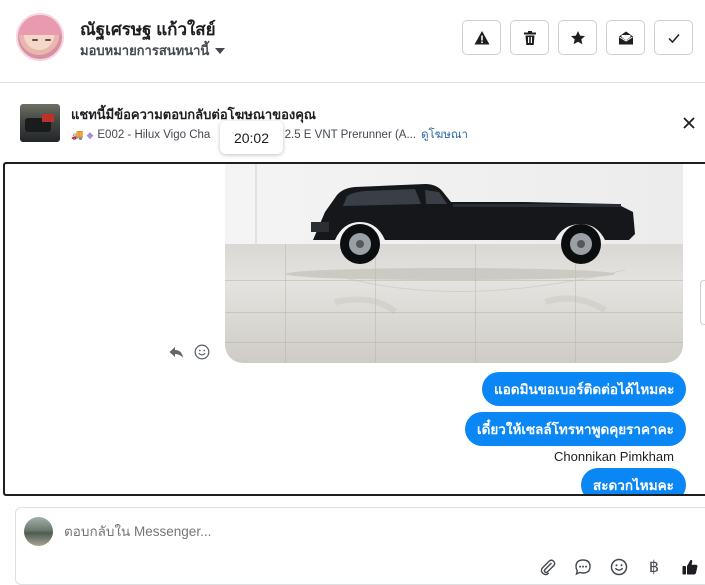 The height and width of the screenshot is (585, 705). I want to click on emoji-react-icon, so click(202, 352).